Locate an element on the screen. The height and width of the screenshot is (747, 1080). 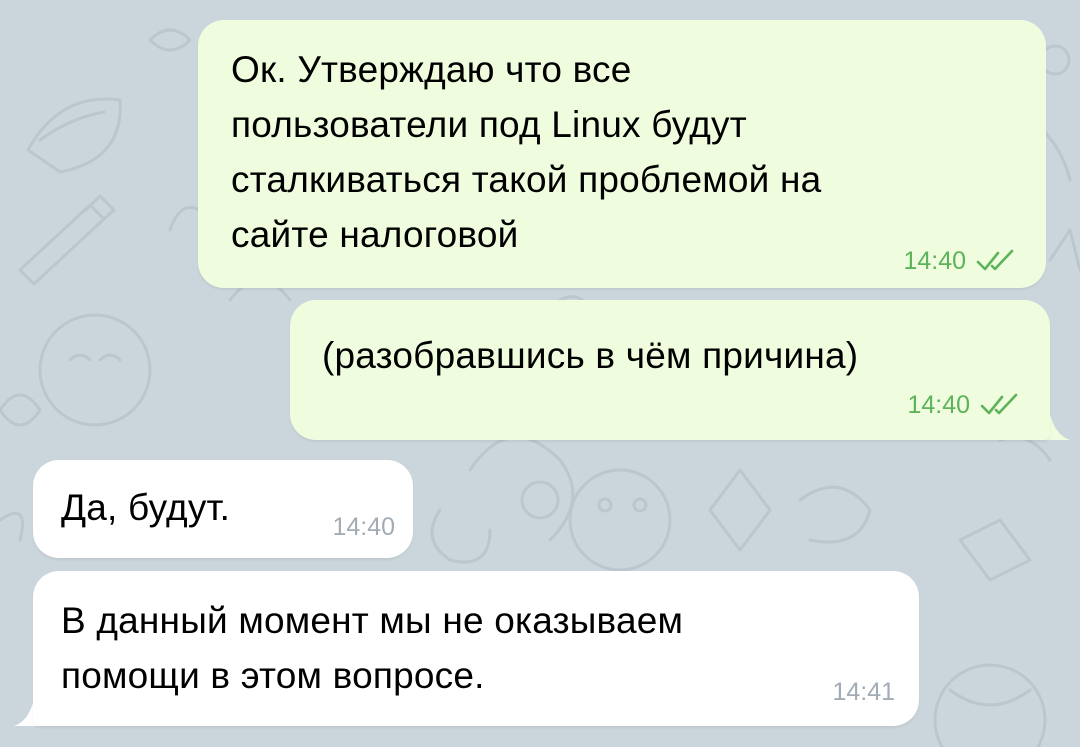
outgoing-message-bubble: (разобравшись в чём причина) 14:40 is located at coordinates (670, 370).